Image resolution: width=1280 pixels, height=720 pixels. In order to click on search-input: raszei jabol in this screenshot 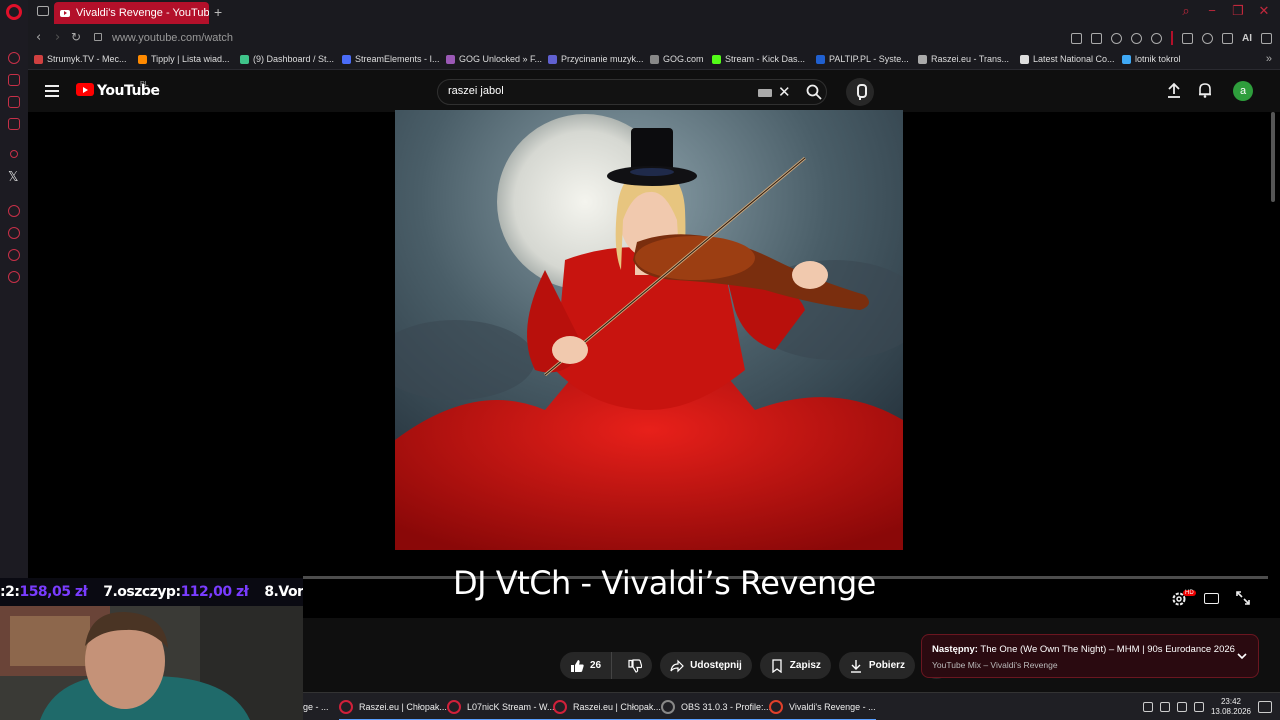, I will do `click(476, 91)`.